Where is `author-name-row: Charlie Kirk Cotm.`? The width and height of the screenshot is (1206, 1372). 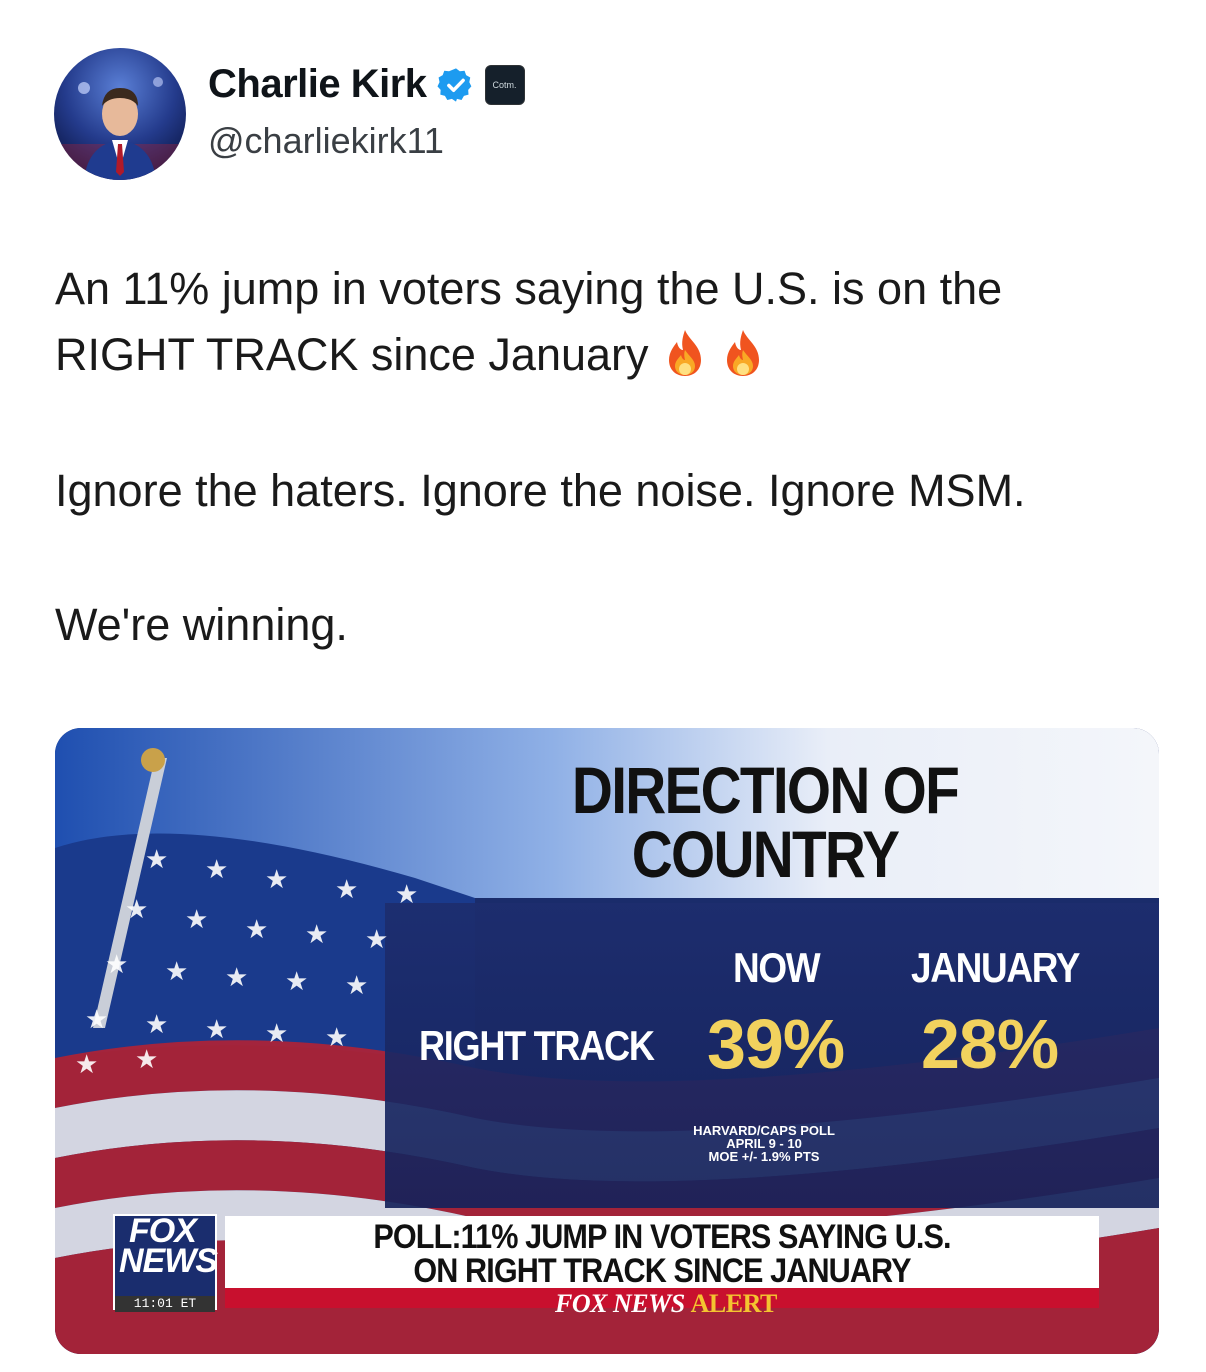
author-name-row: Charlie Kirk Cotm. is located at coordinates (366, 84).